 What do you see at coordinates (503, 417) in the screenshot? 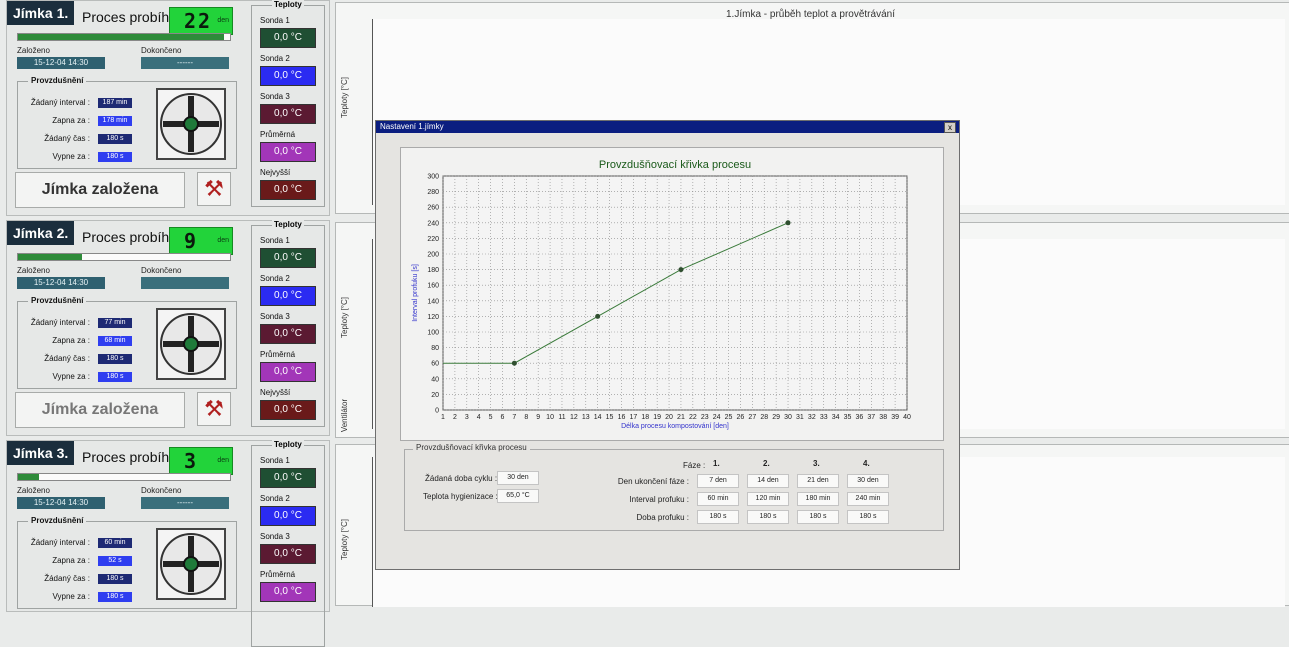
I see `x-tick-label: 6` at bounding box center [503, 417].